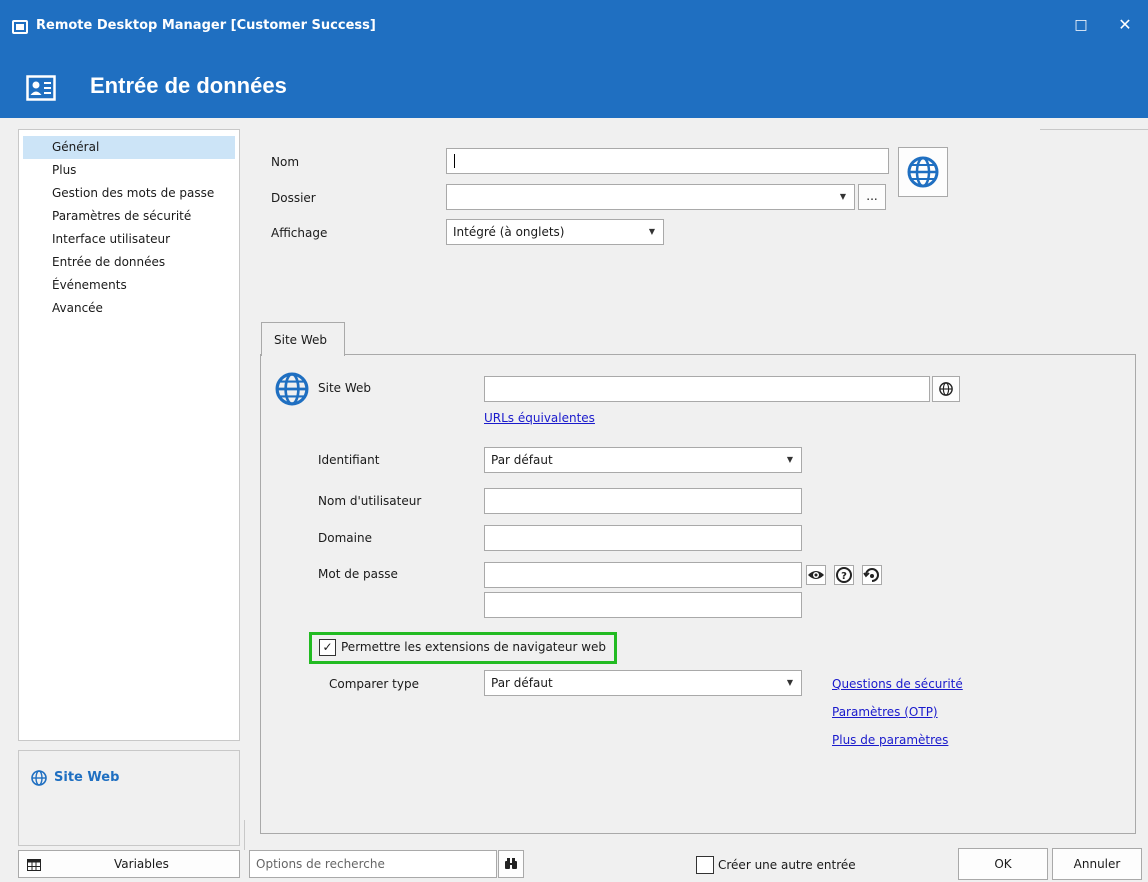 The image size is (1148, 882). I want to click on username-input, so click(643, 501).